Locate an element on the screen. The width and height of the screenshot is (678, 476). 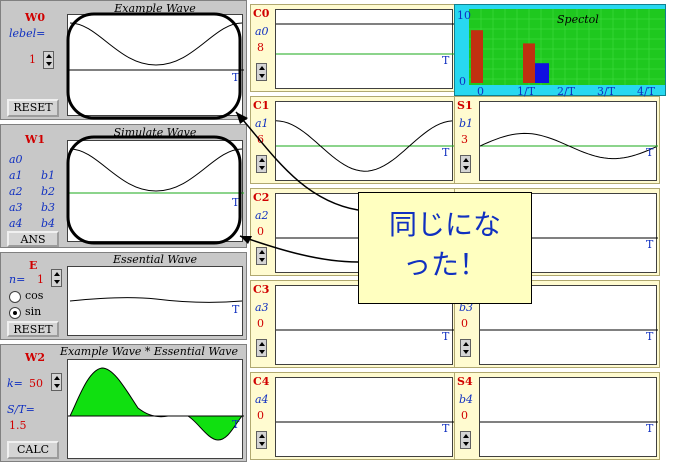
essential-t-label: T is located at coordinates (236, 309).